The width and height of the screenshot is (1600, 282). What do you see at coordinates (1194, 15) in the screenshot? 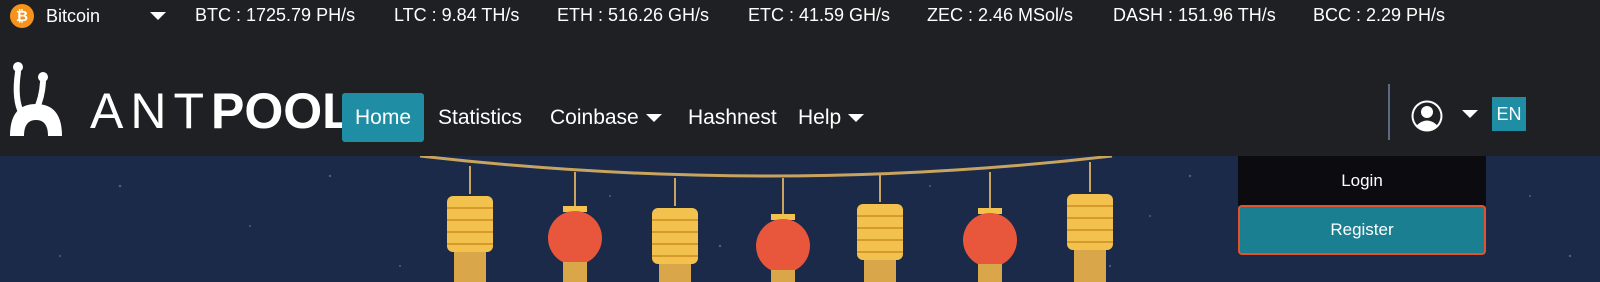
I see `rate-dash: DASH : 151.96 TH/s` at bounding box center [1194, 15].